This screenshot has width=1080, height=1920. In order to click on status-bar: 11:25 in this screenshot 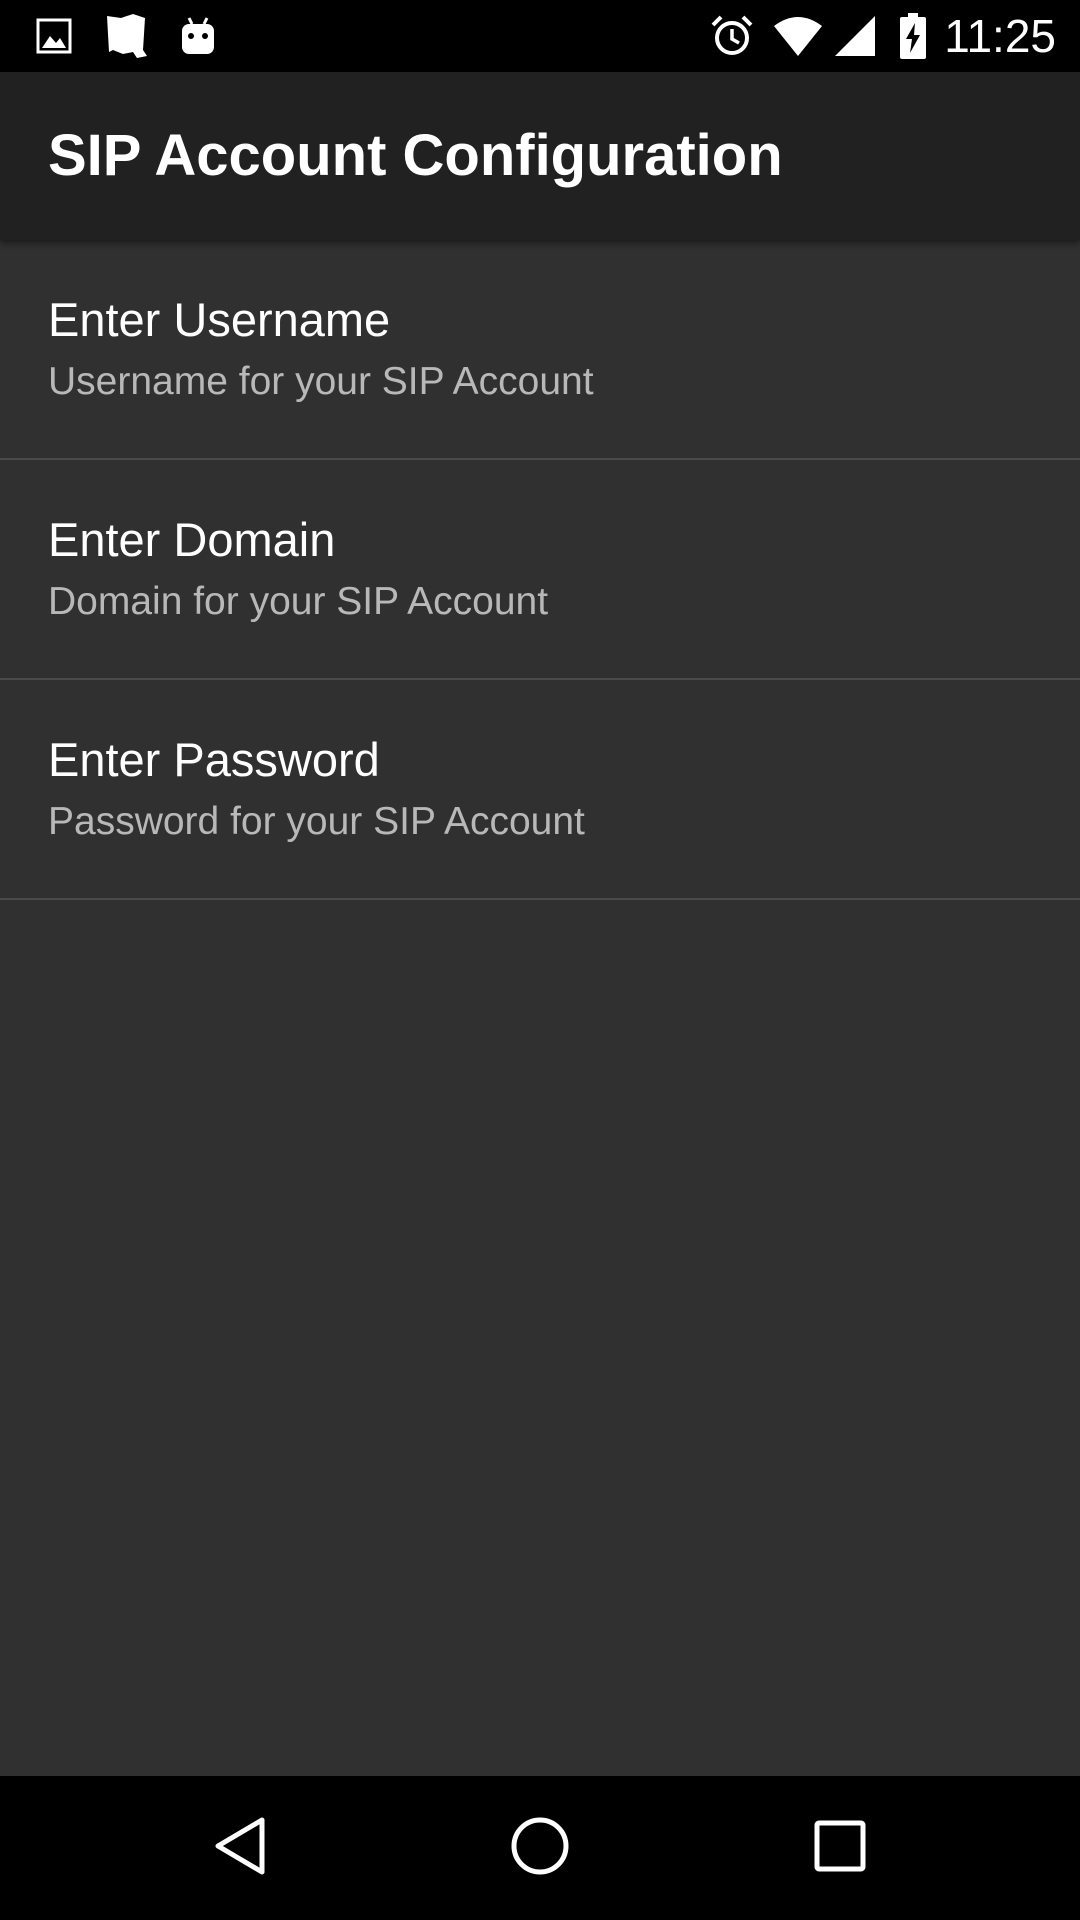, I will do `click(540, 36)`.